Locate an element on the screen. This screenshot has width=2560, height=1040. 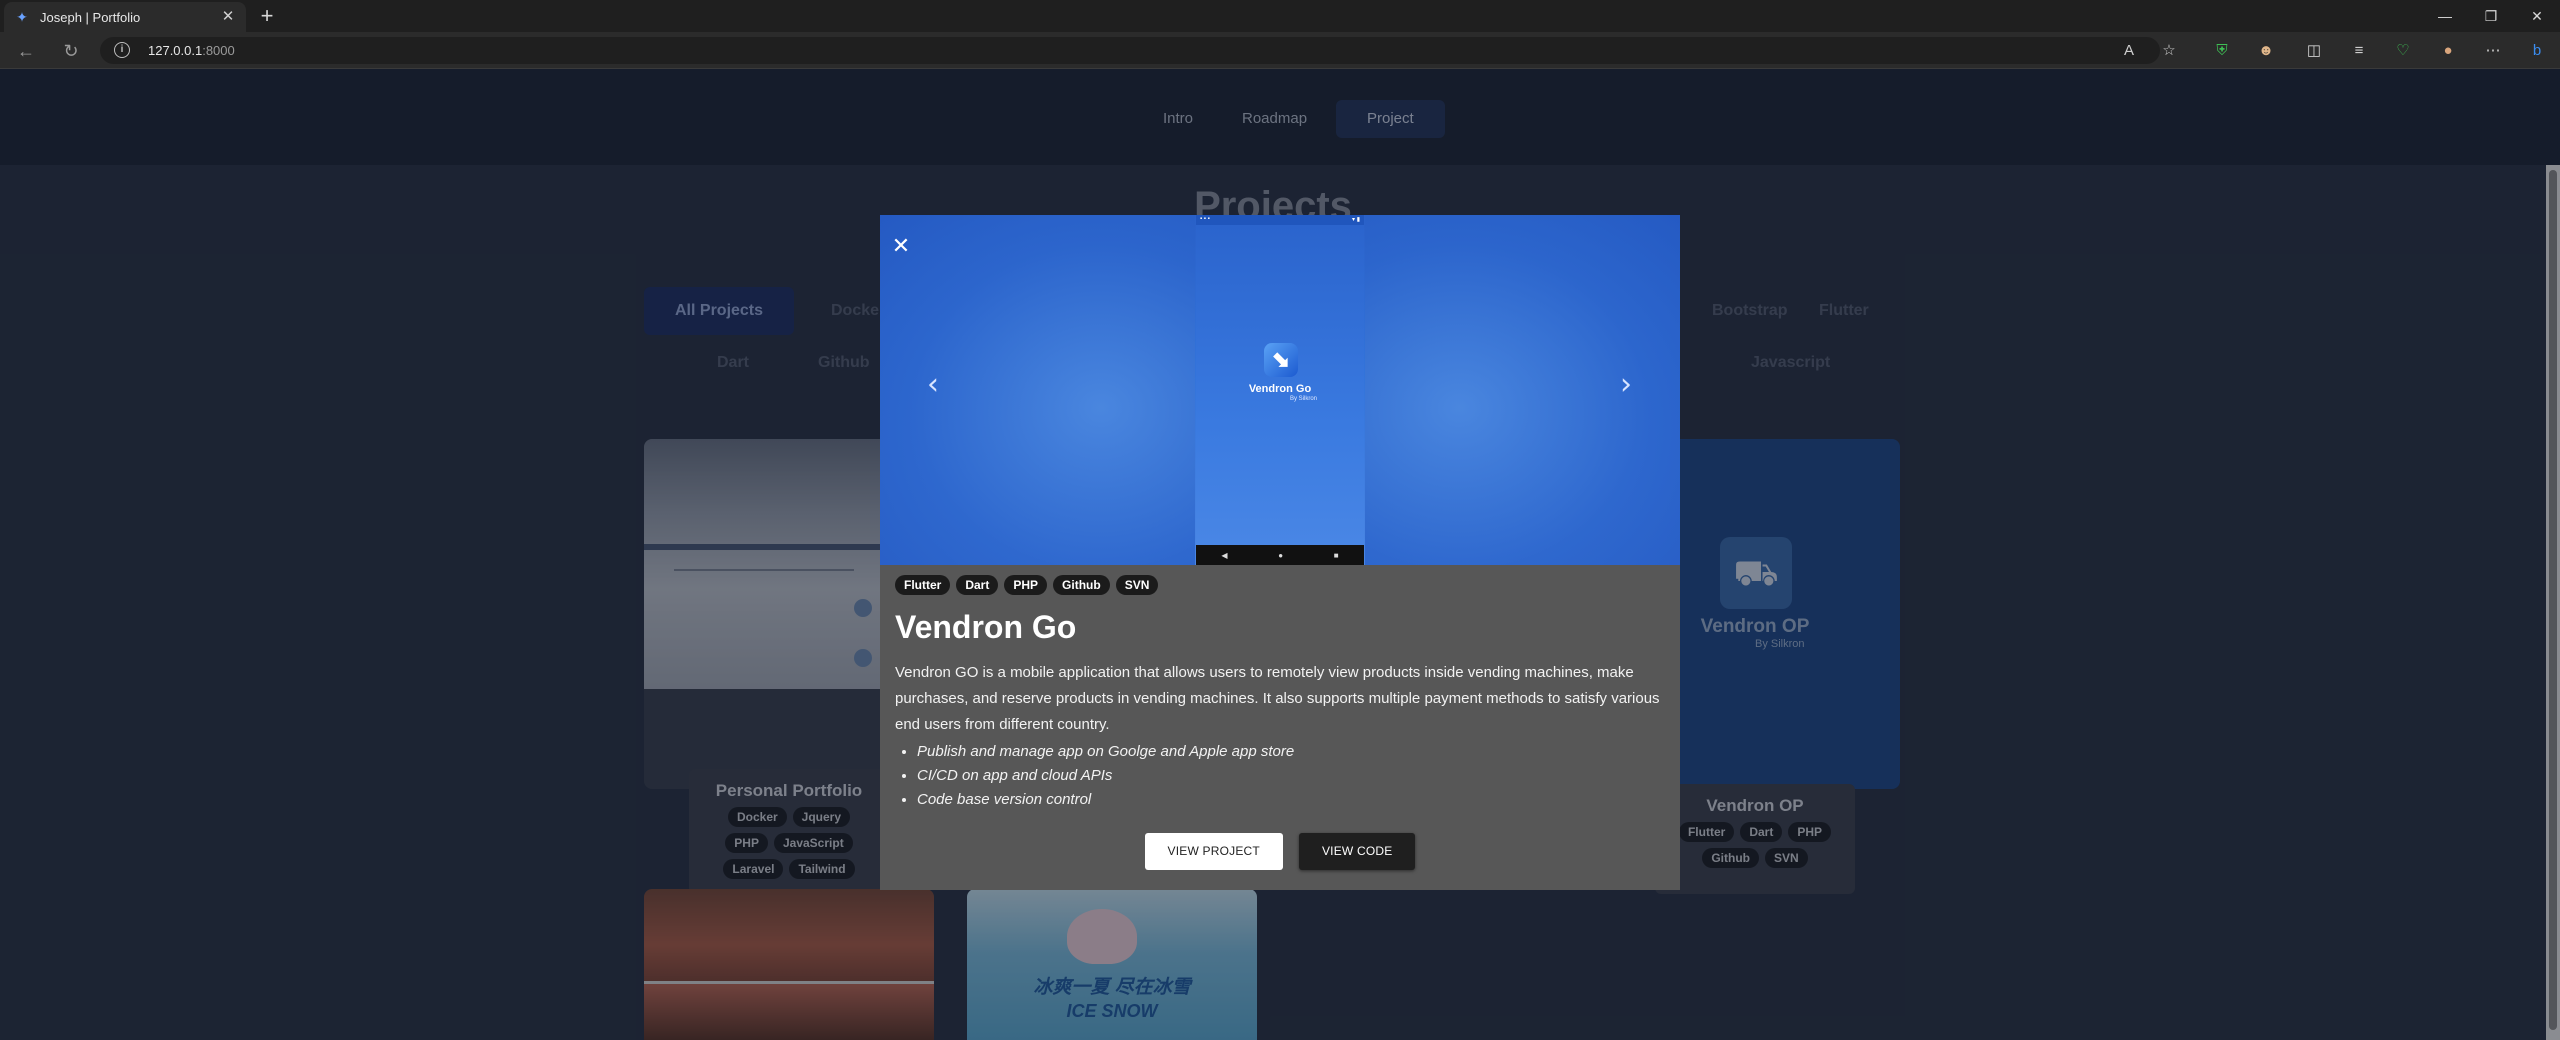
profile-avatar-icon: ● is located at coordinates (2448, 51).